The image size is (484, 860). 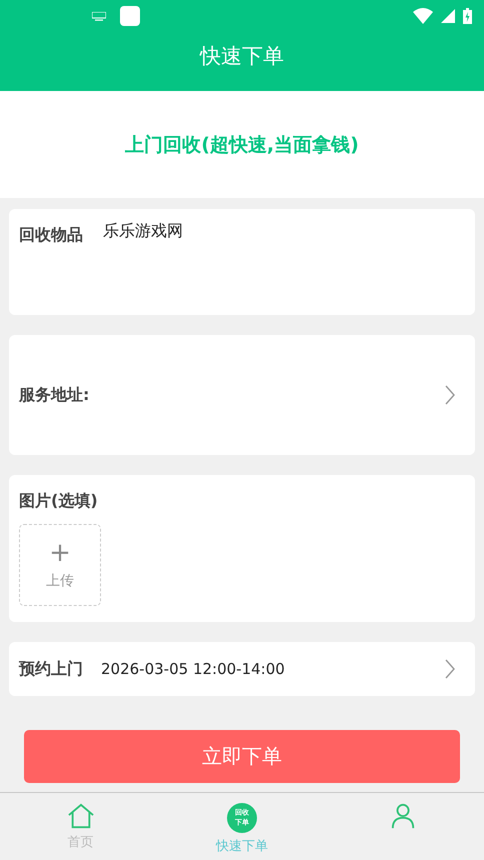 What do you see at coordinates (242, 56) in the screenshot?
I see `page-title: 快速下单` at bounding box center [242, 56].